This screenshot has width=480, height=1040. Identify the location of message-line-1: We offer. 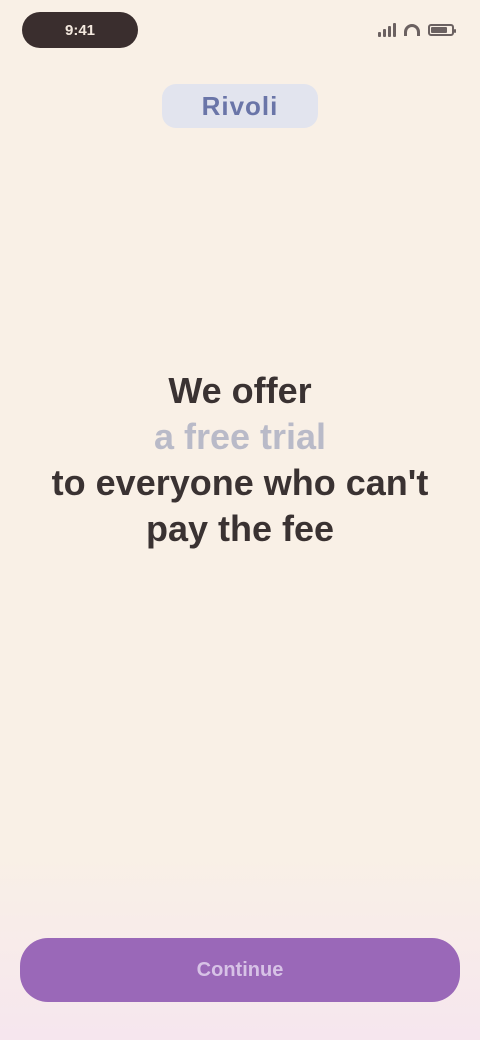
(240, 390).